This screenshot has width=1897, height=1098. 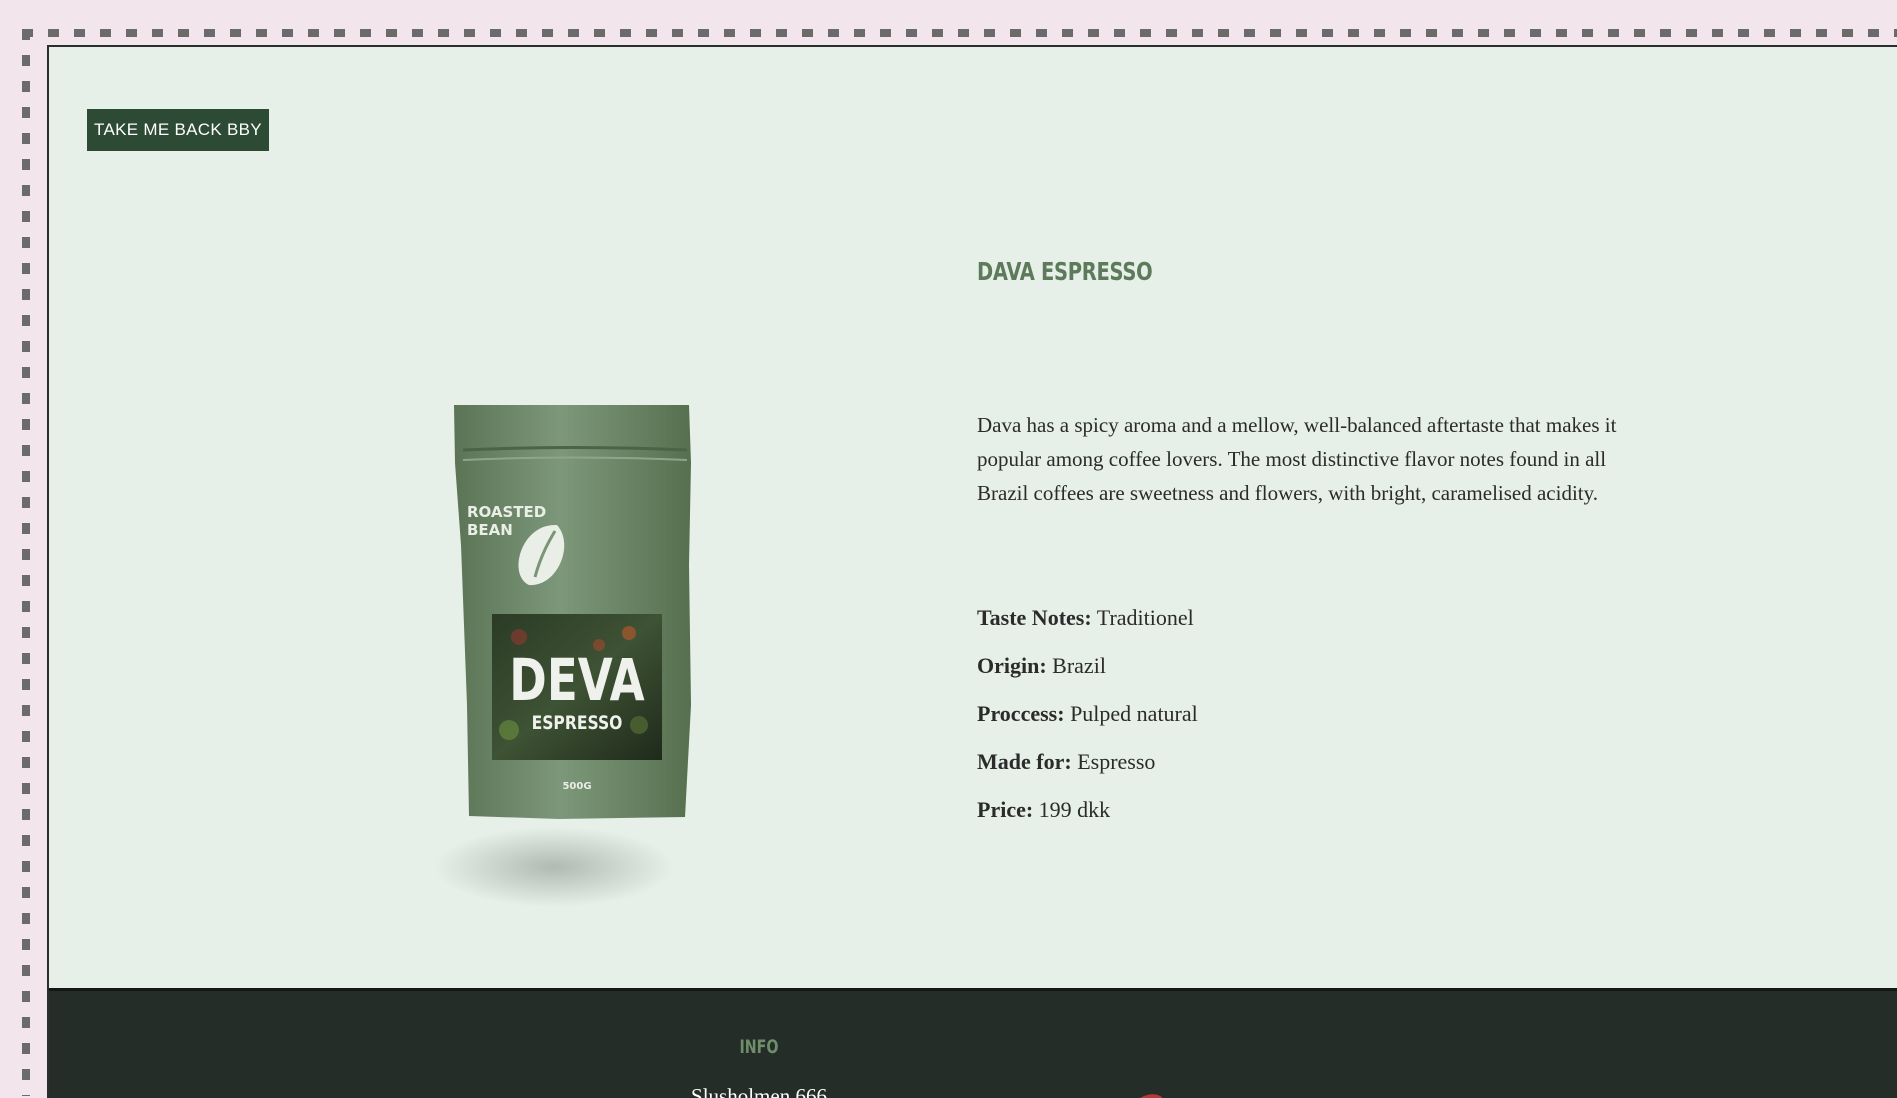 I want to click on package-name: DEVA, so click(x=576, y=681).